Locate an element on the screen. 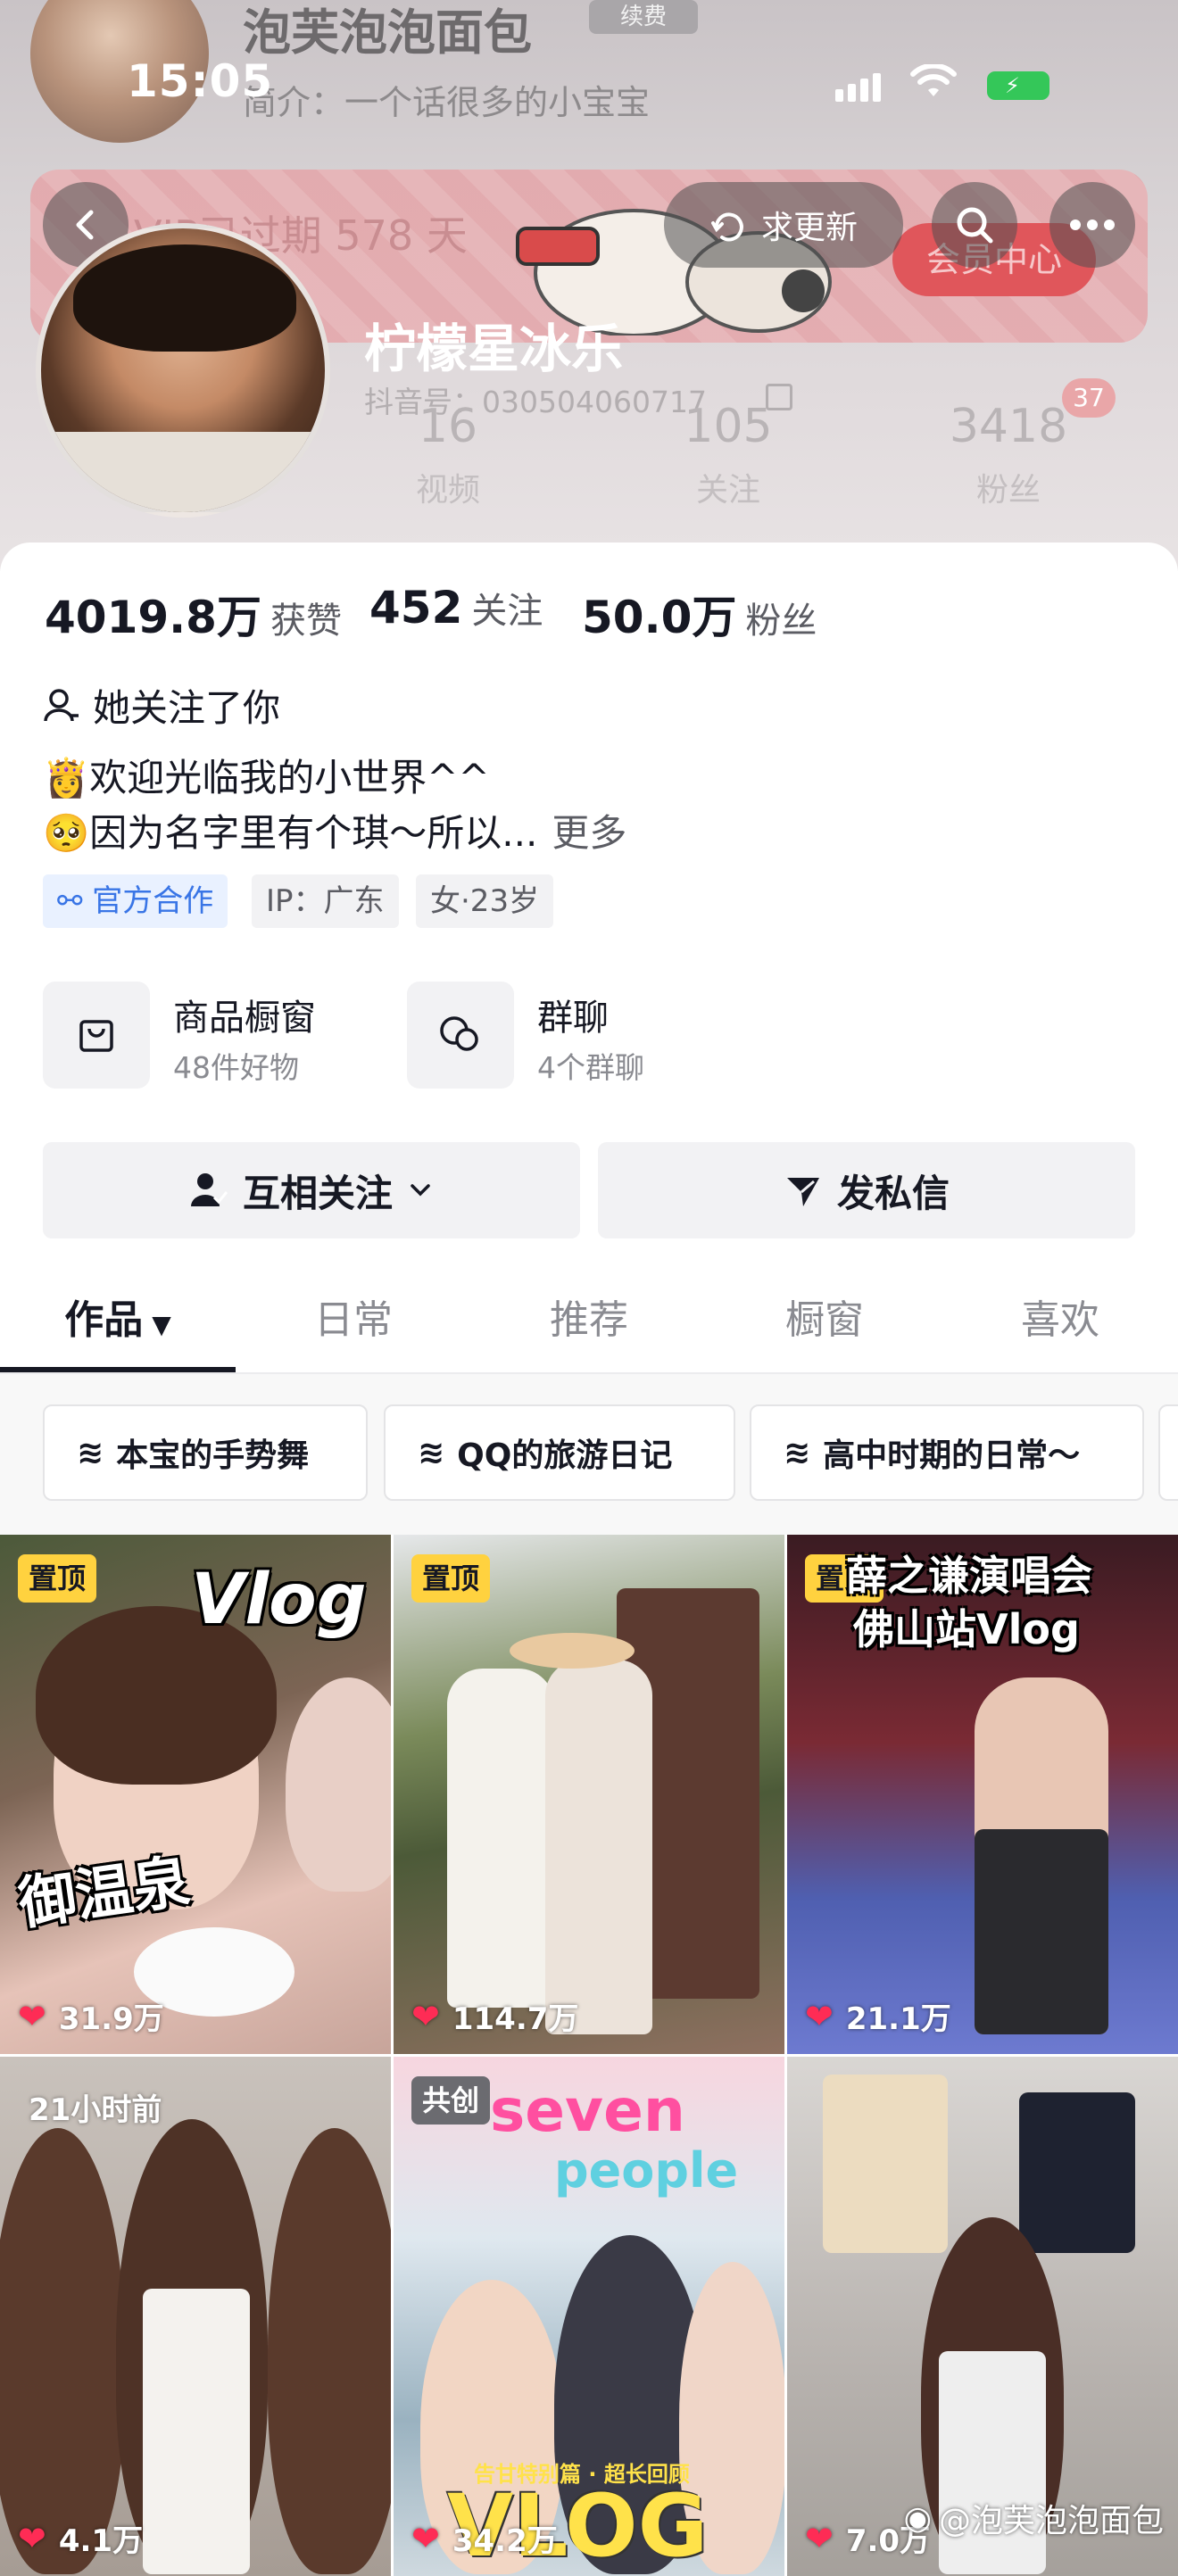 This screenshot has width=1178, height=2576. tab-works: 作品 ▼ is located at coordinates (118, 1320).